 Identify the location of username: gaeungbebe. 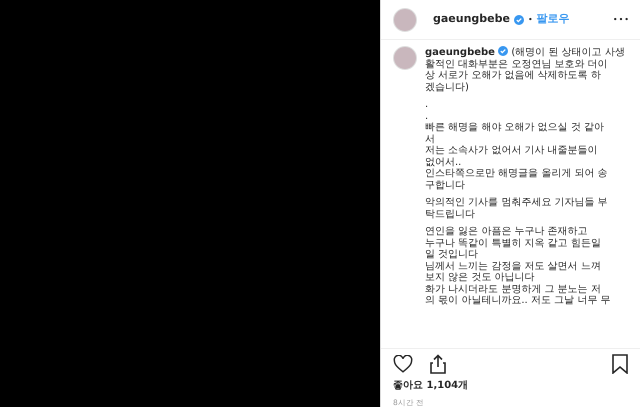
(471, 19).